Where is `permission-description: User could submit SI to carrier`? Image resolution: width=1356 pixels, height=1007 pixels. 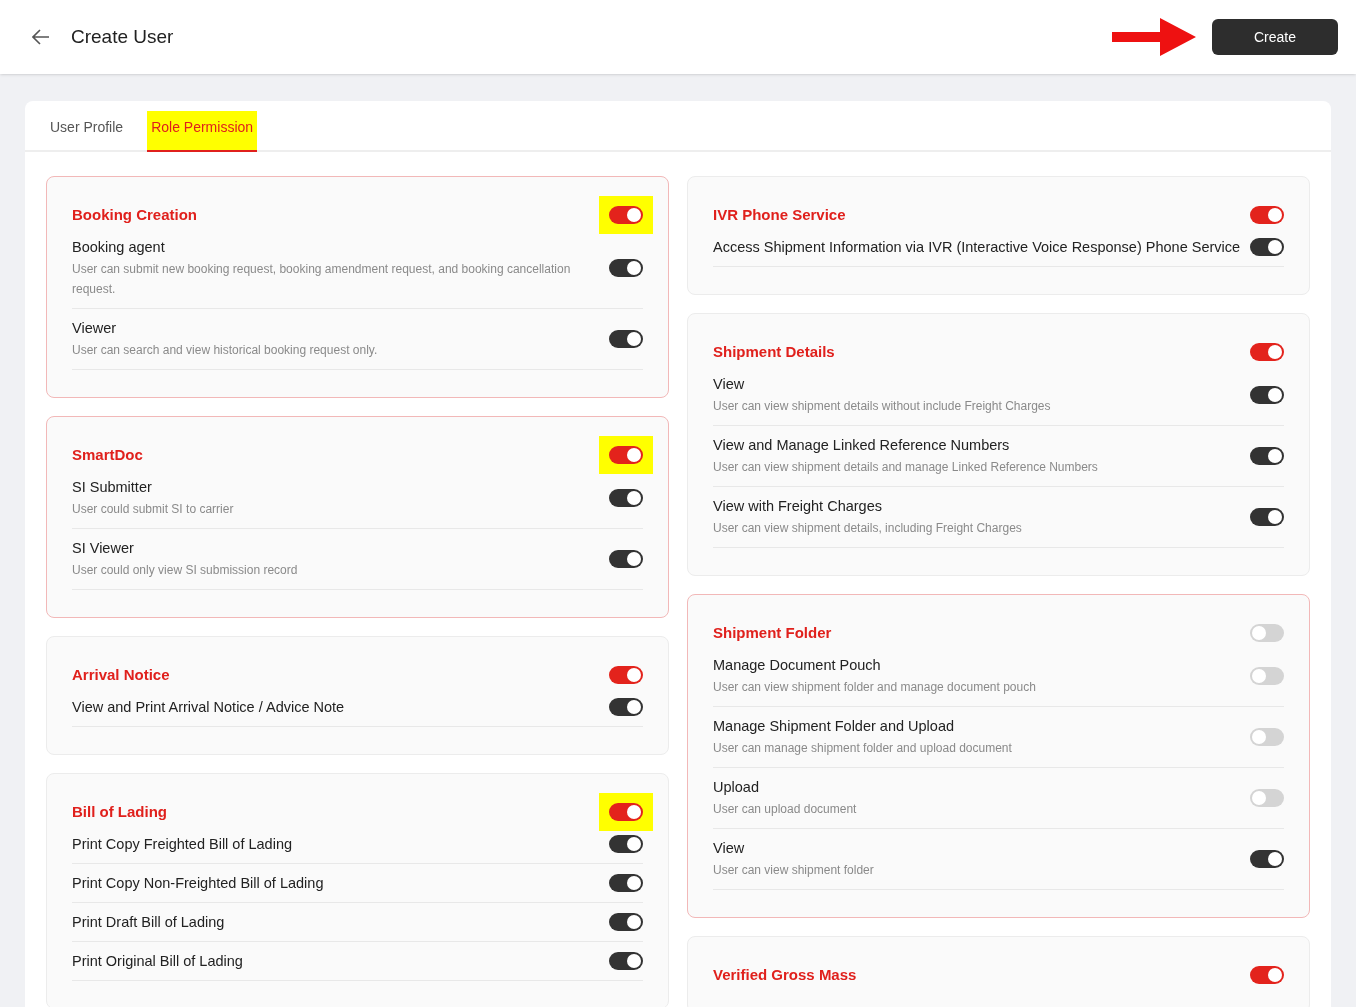
permission-description: User could submit SI to carrier is located at coordinates (153, 509).